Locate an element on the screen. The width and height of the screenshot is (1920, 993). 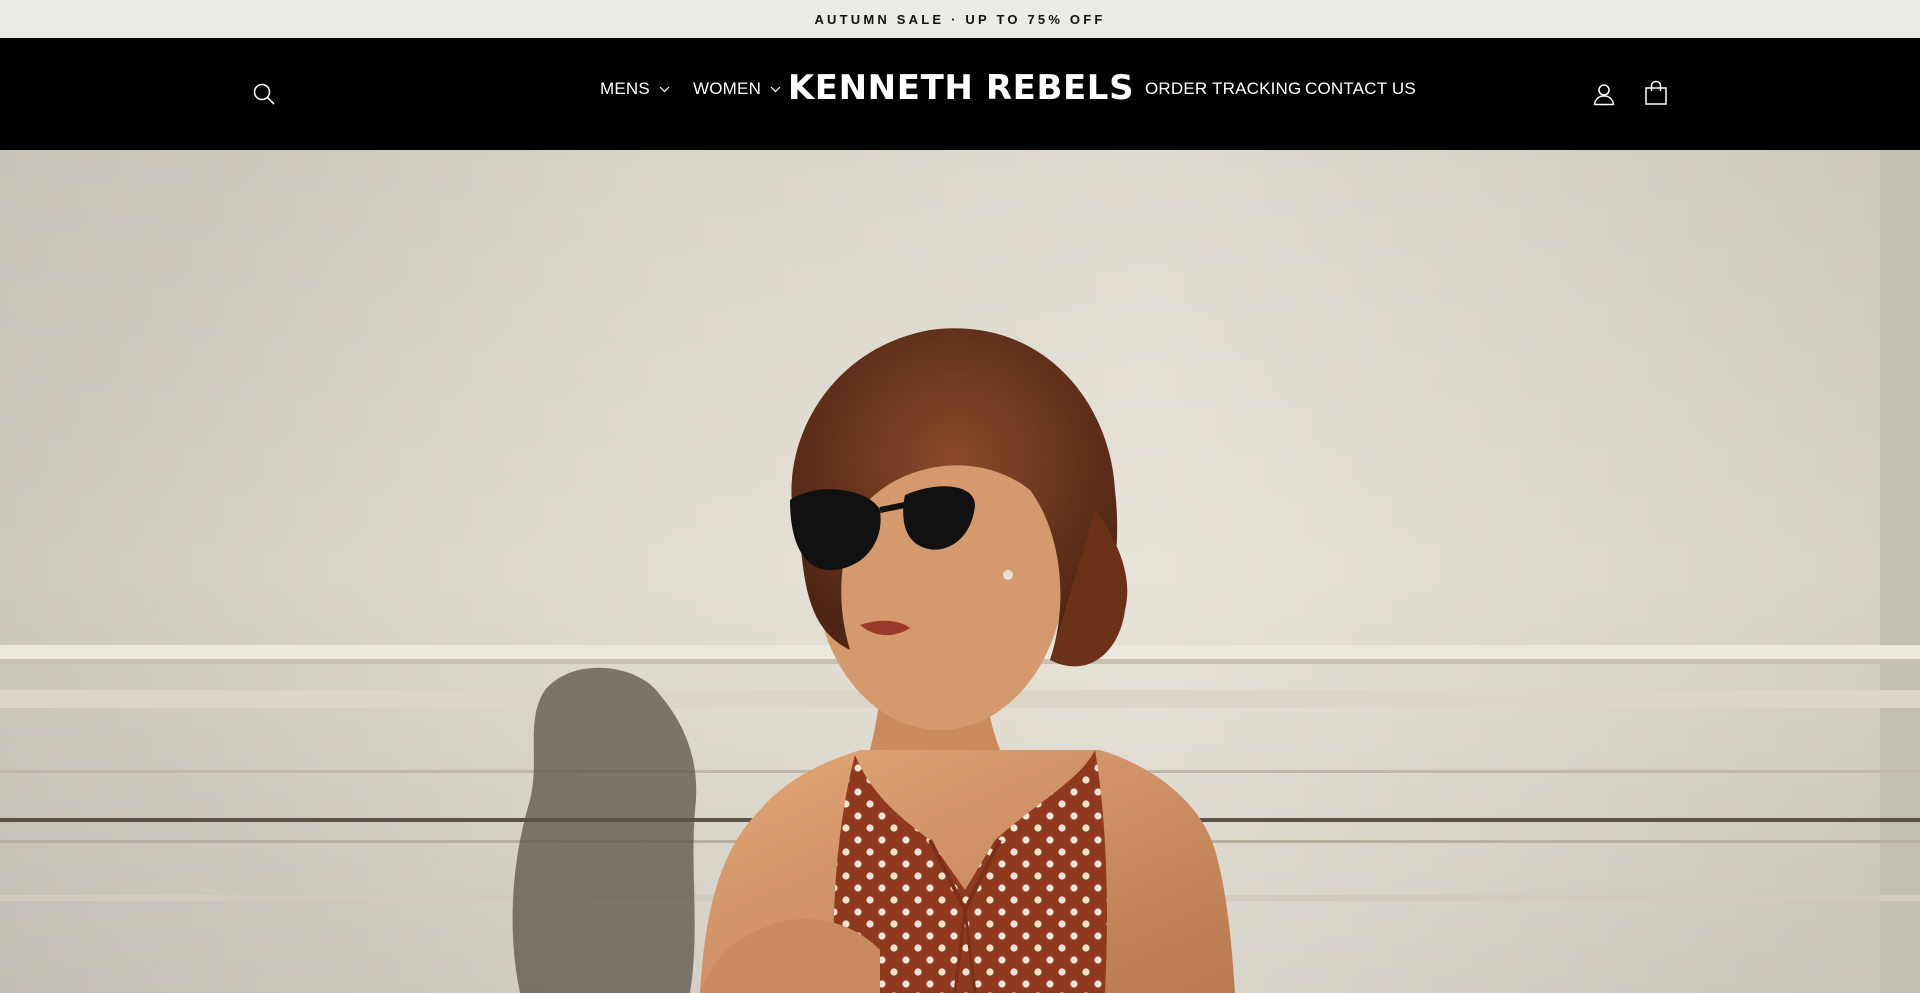
nav-item-women: WOMEN is located at coordinates (737, 89).